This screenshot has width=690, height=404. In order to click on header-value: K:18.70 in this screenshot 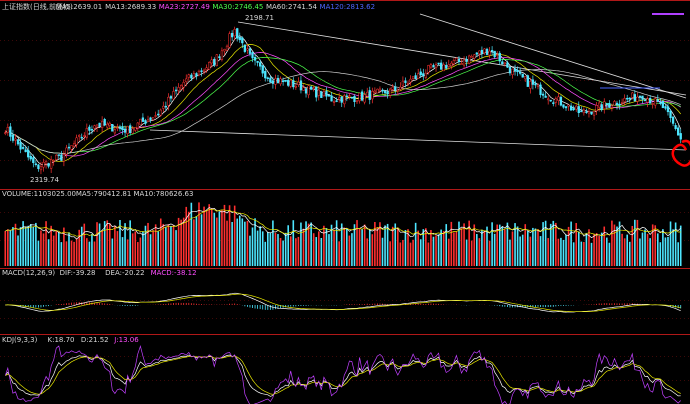, I will do `click(61, 340)`.